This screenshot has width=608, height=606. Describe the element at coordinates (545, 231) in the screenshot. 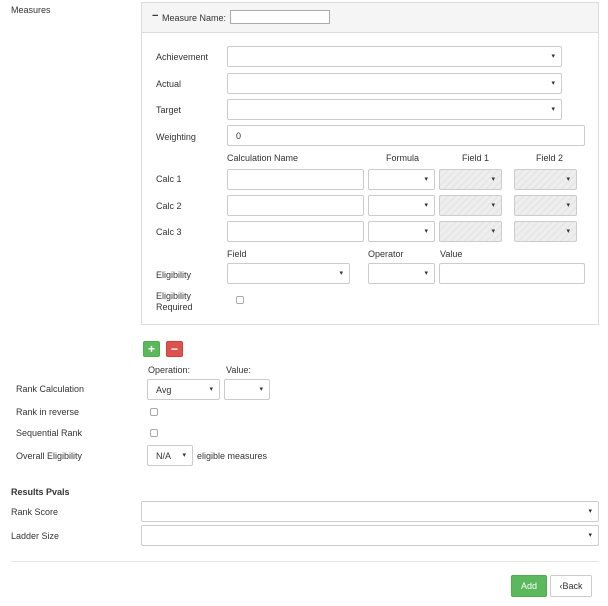

I see `calc3-field2-select: ▾` at that location.